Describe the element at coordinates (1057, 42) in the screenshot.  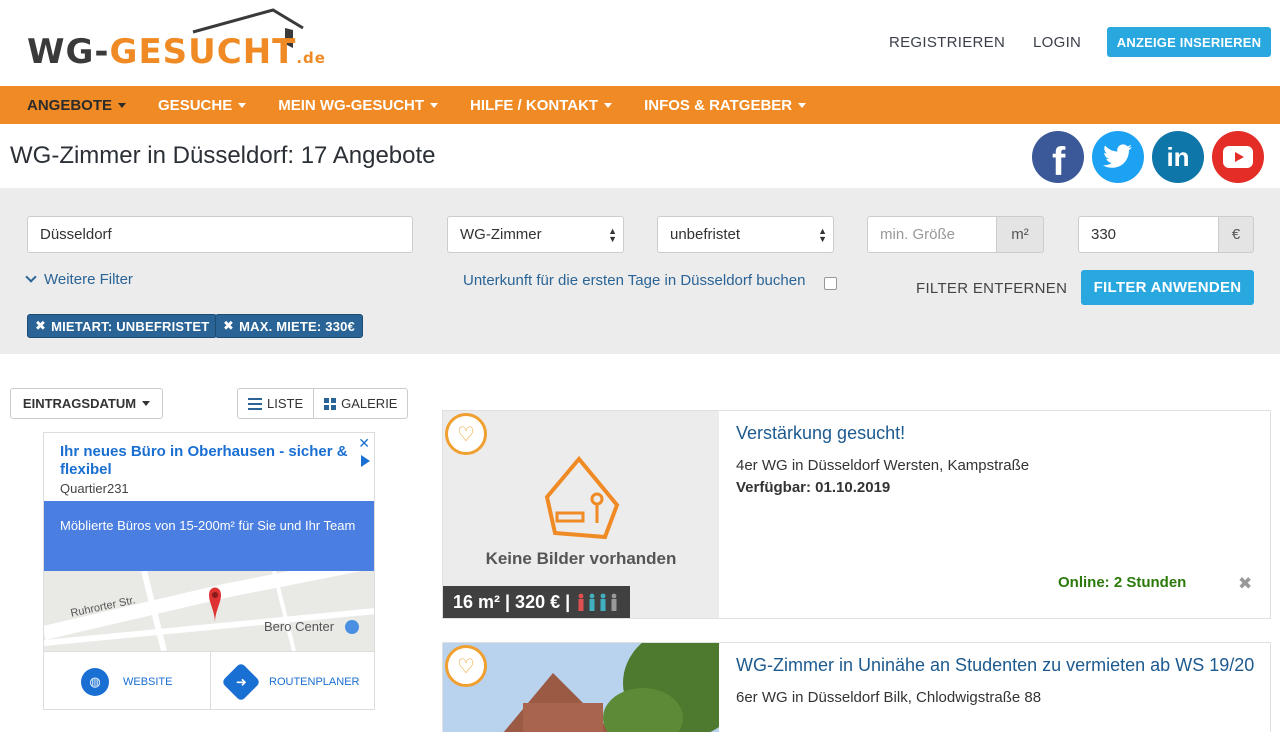
I see `login-link: LOGIN` at that location.